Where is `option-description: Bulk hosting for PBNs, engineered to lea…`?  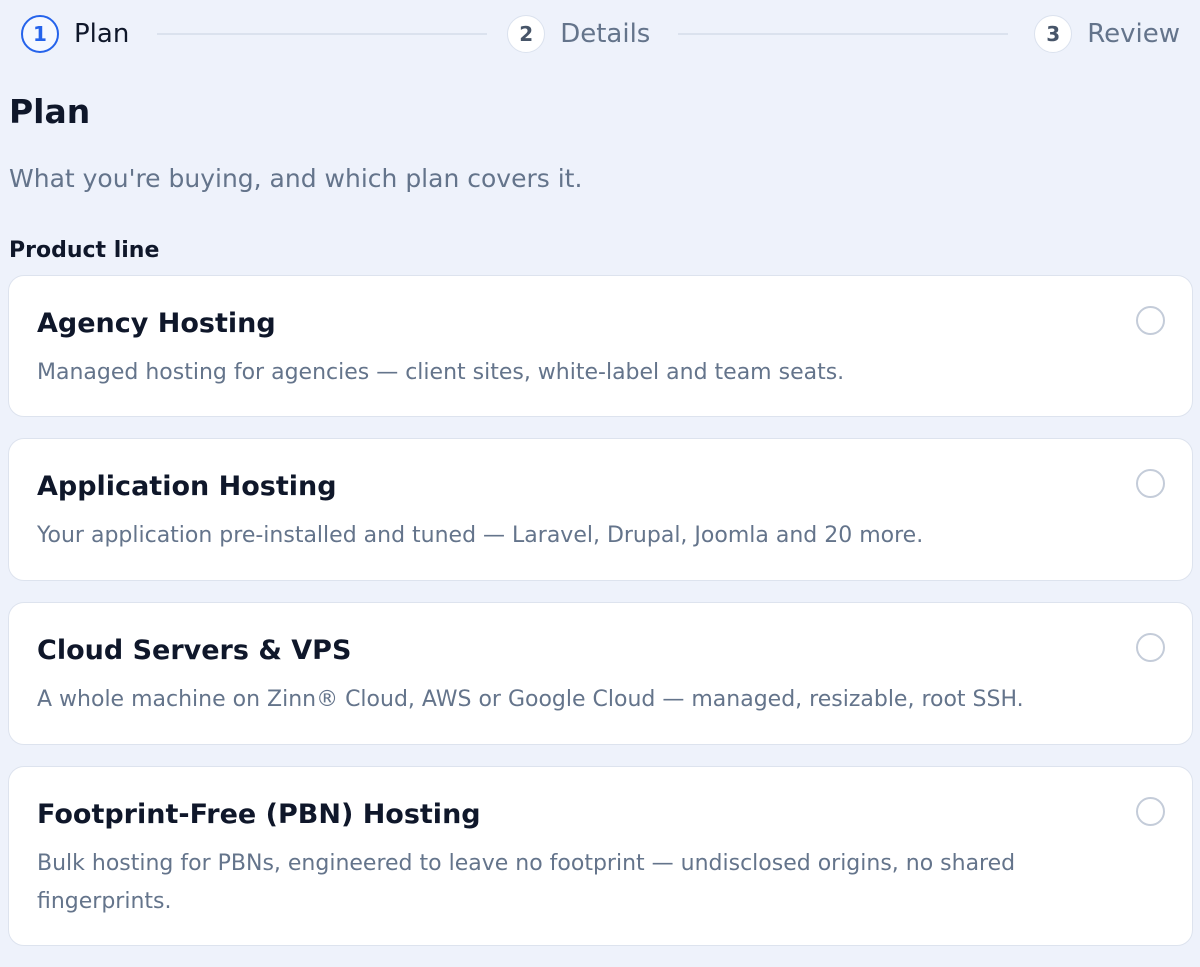 option-description: Bulk hosting for PBNs, engineered to lea… is located at coordinates (526, 882).